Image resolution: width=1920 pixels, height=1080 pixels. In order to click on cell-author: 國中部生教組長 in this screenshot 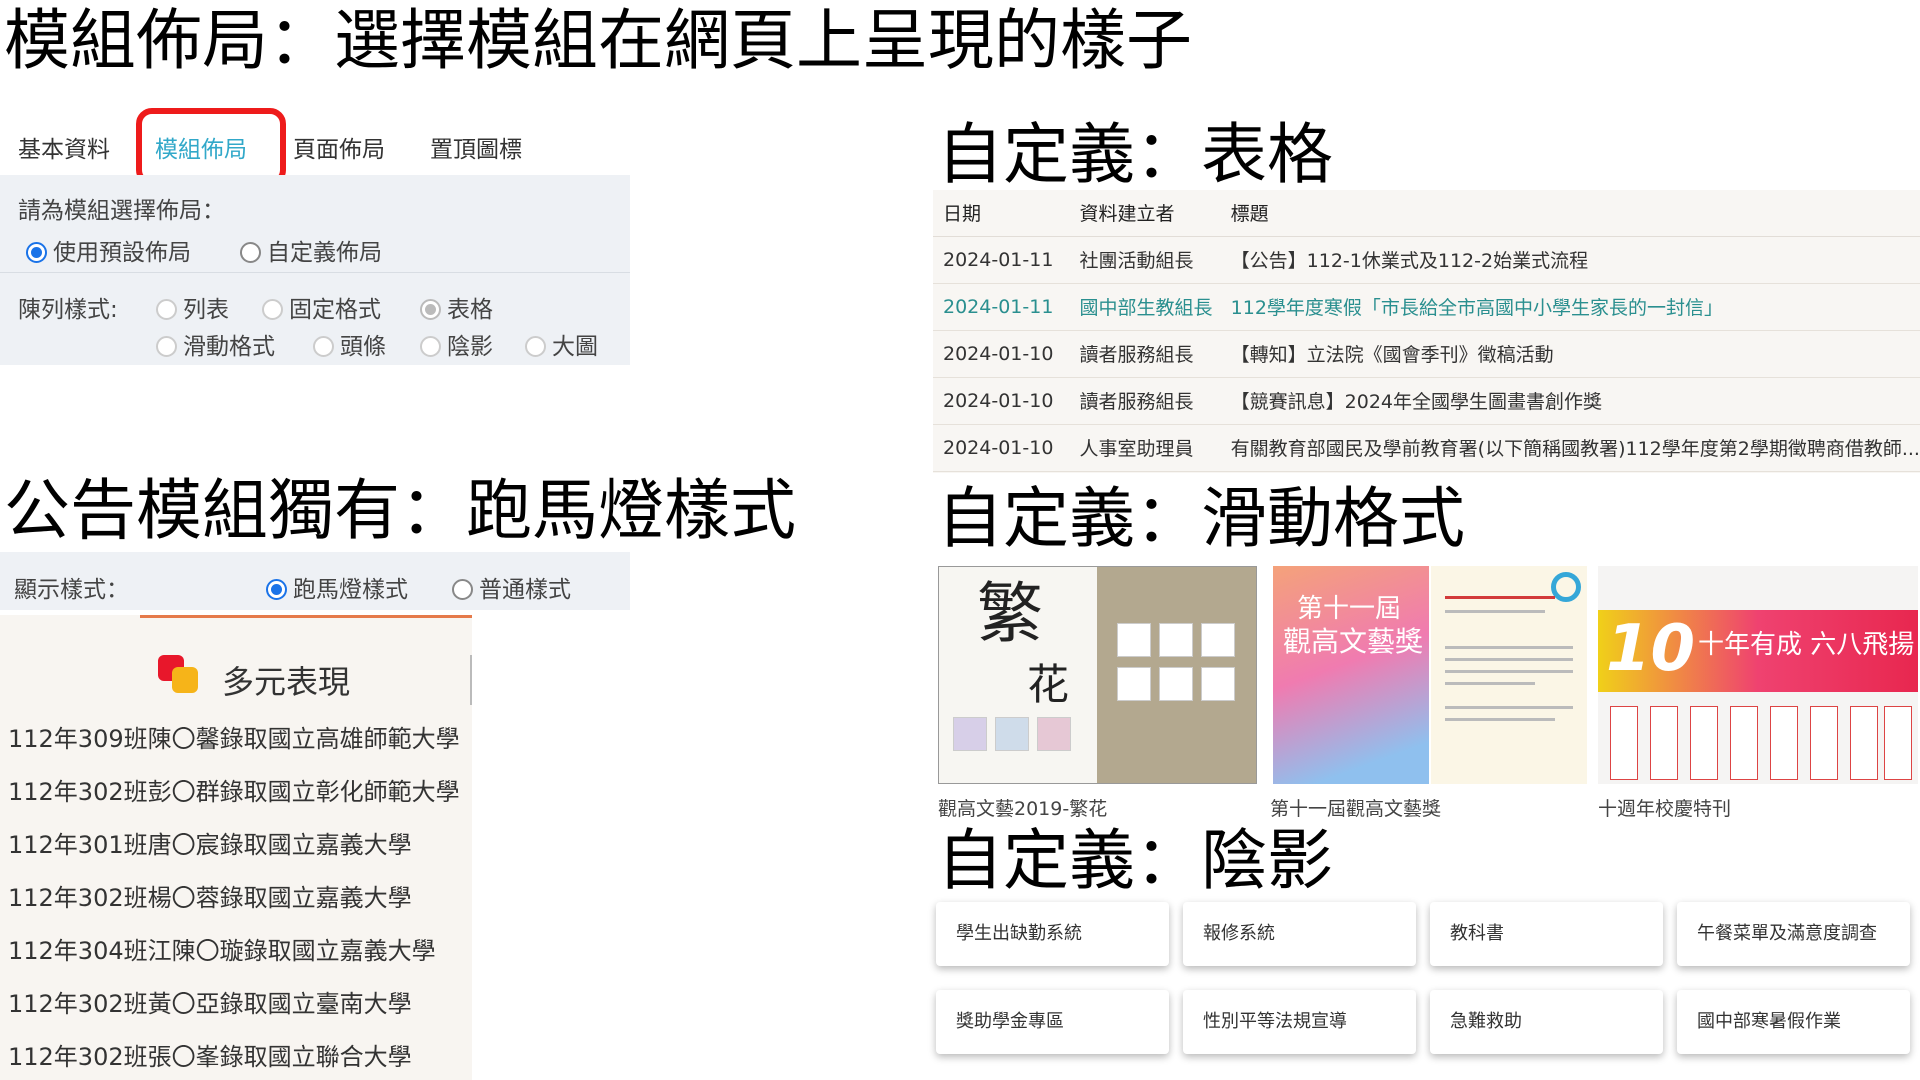, I will do `click(1145, 307)`.